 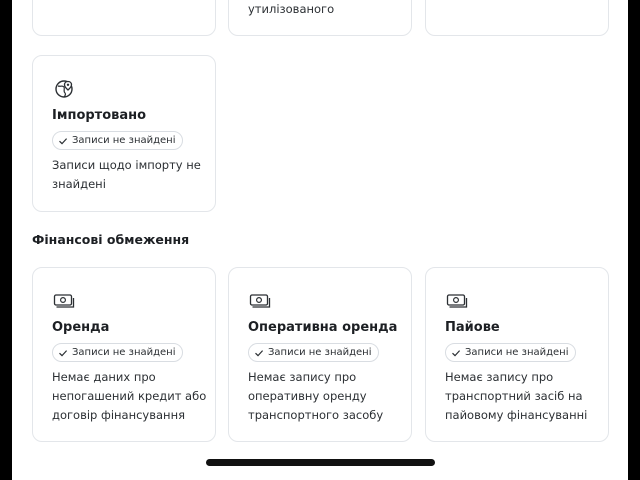 I want to click on card-title: Оренда, so click(x=81, y=327).